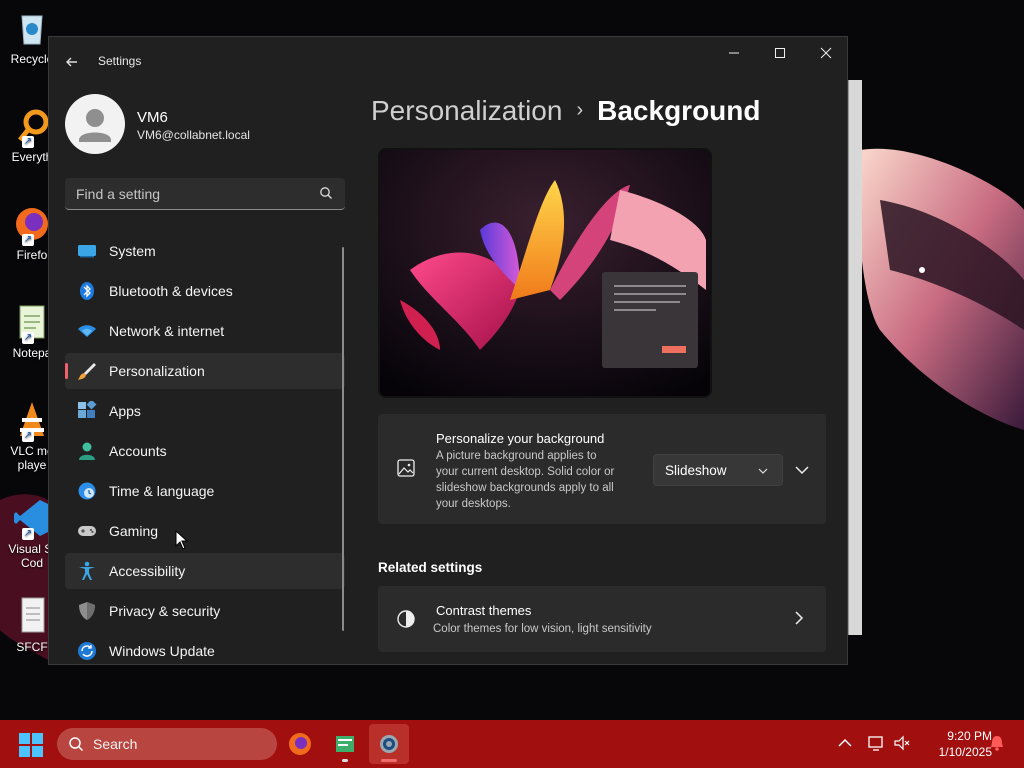 The height and width of the screenshot is (768, 1024). I want to click on card-description-line: A picture background applies to, so click(516, 456).